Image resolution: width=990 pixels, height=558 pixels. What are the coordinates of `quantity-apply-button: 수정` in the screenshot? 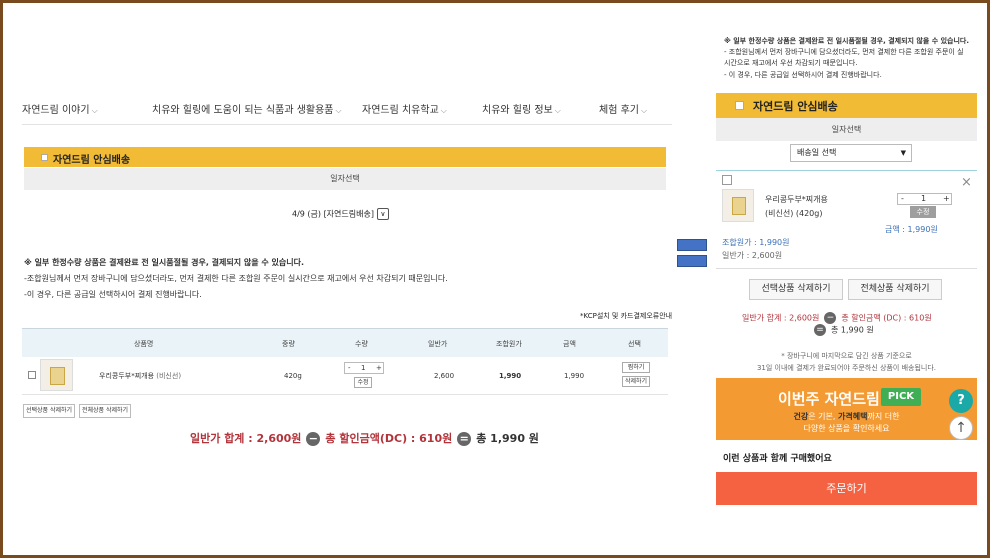 It's located at (363, 382).